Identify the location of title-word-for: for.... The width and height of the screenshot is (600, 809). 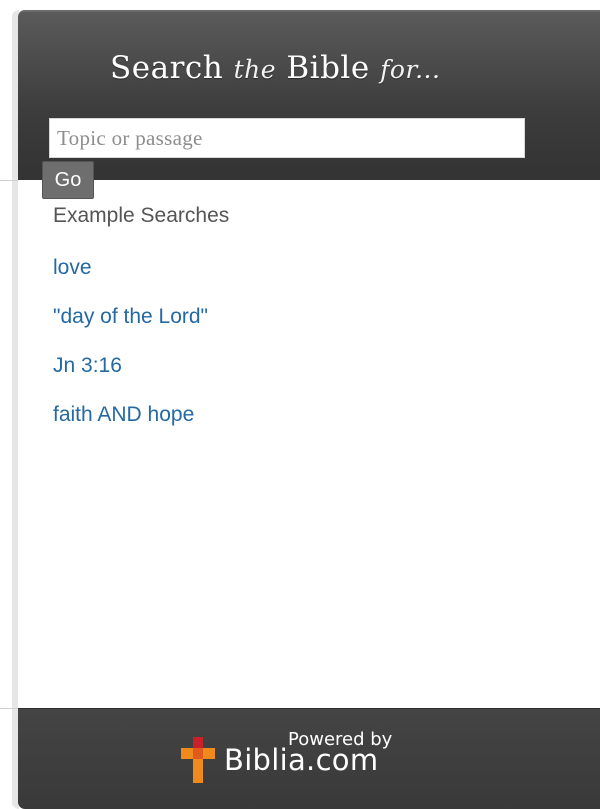
(410, 69).